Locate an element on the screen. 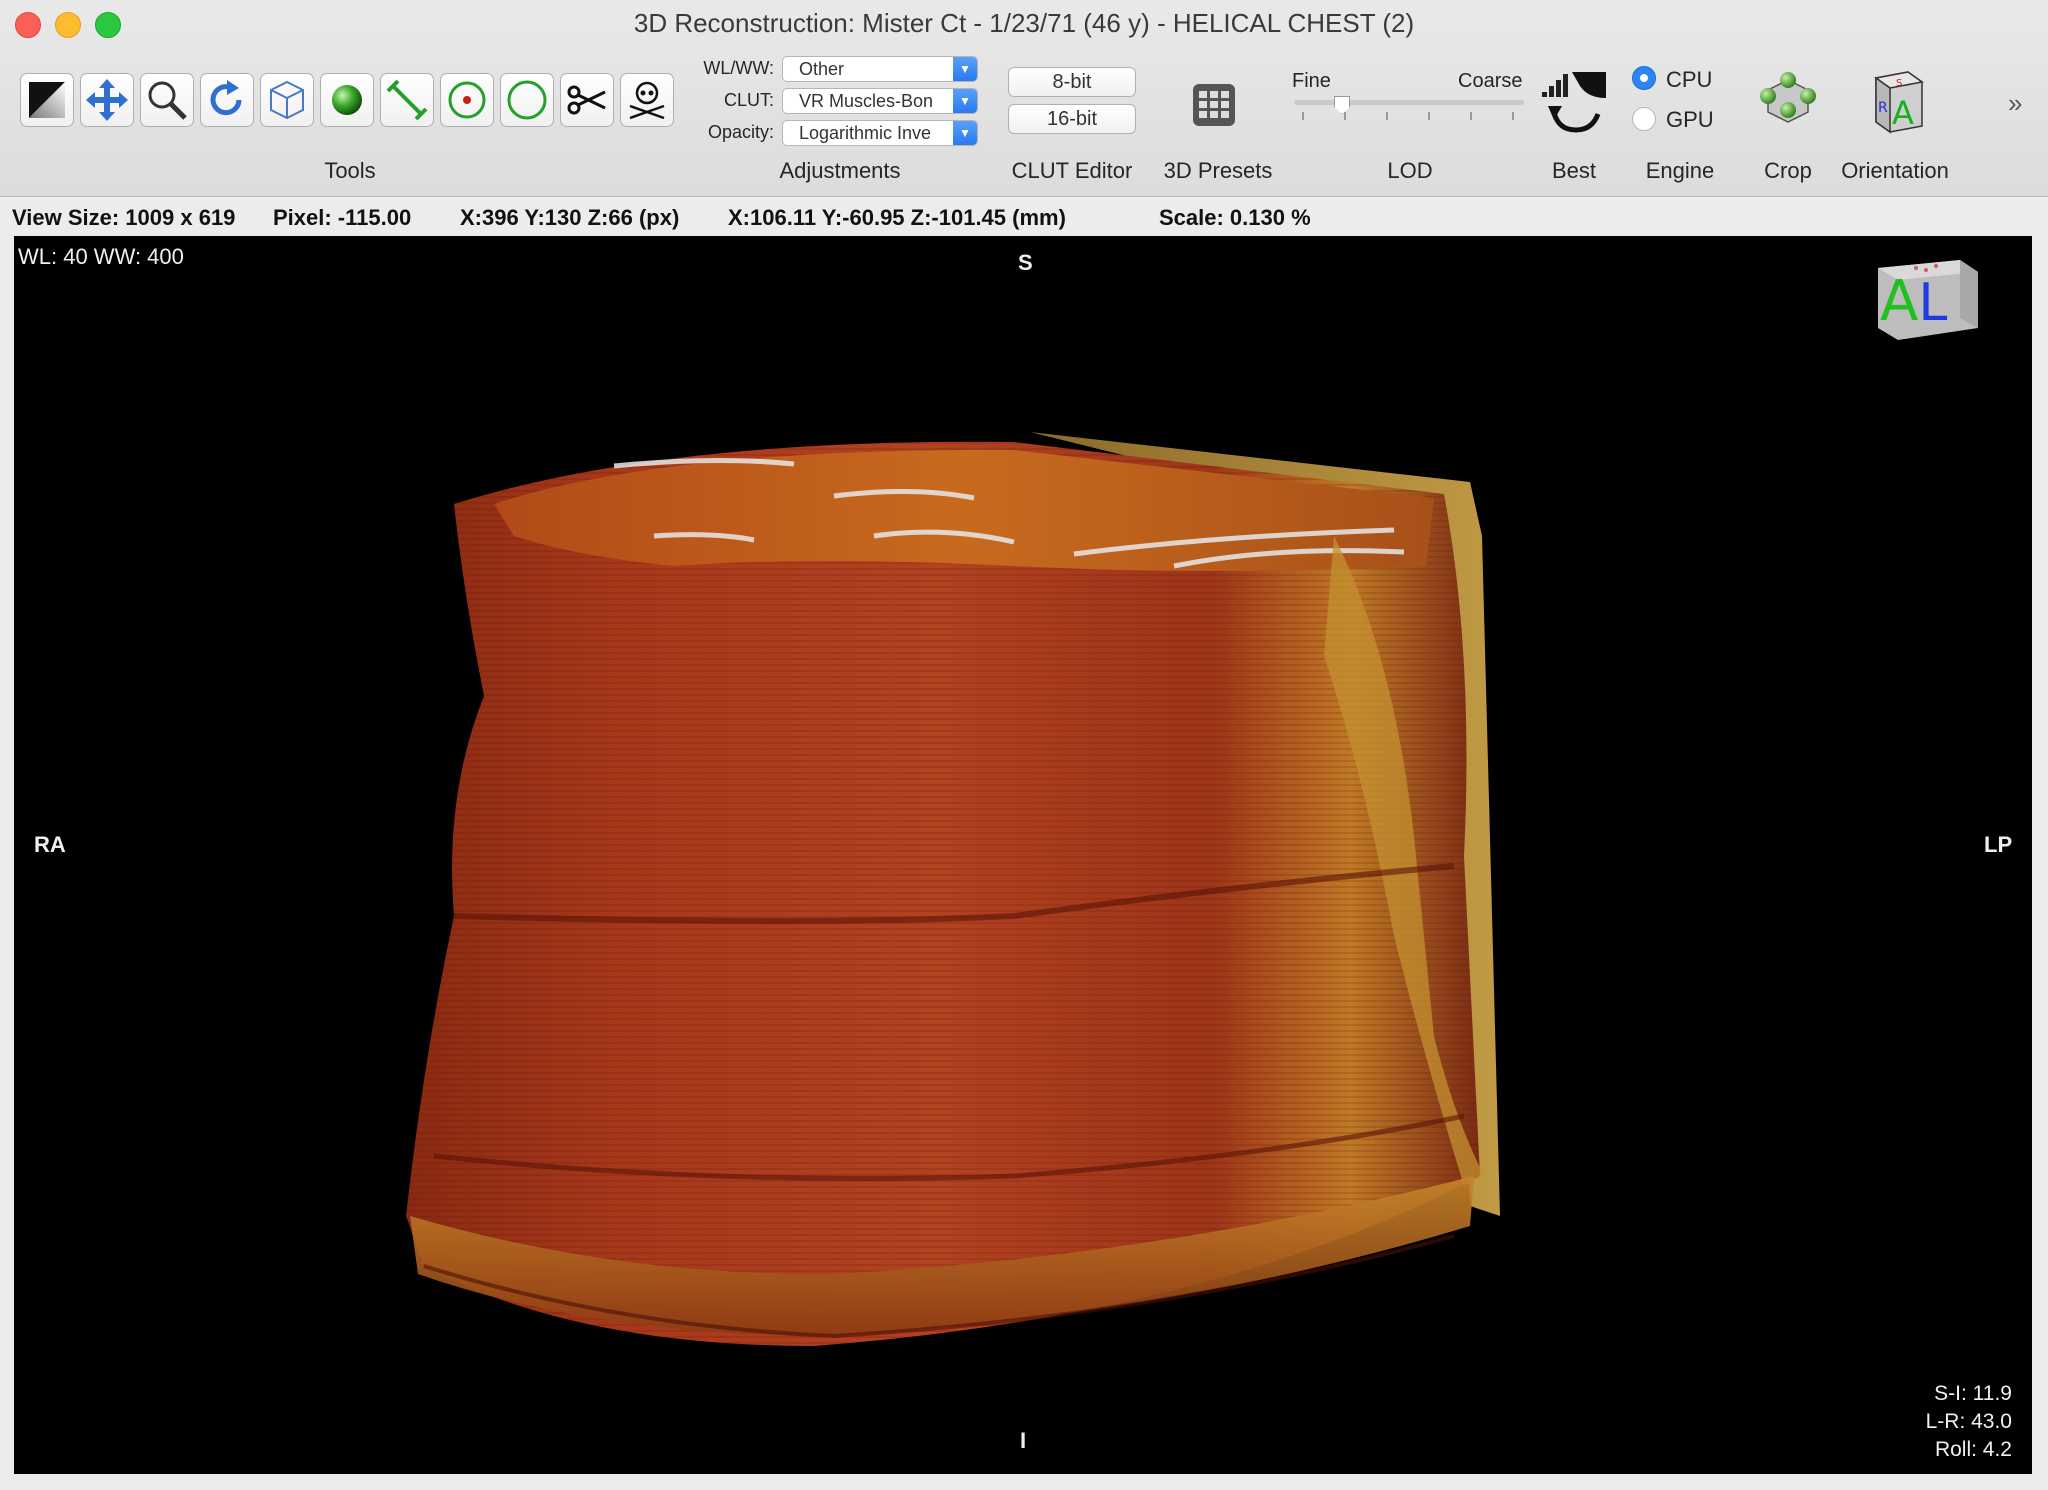  opacity-select: Logarithmic Inve ▼ is located at coordinates (880, 133).